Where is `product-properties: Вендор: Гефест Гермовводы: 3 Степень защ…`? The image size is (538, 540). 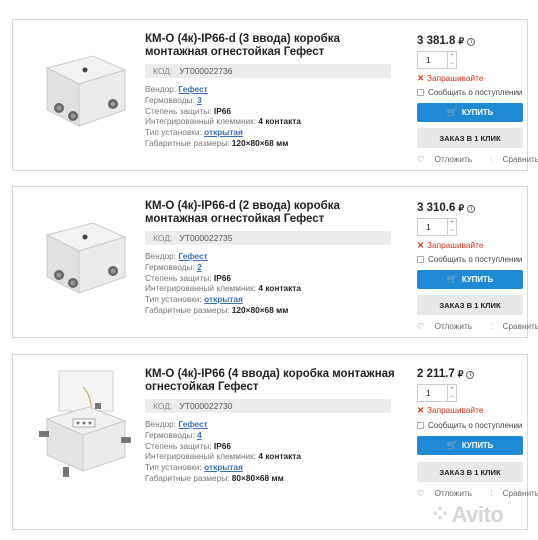
product-properties: Вендор: Гефест Гермовводы: 3 Степень защ… is located at coordinates (270, 116).